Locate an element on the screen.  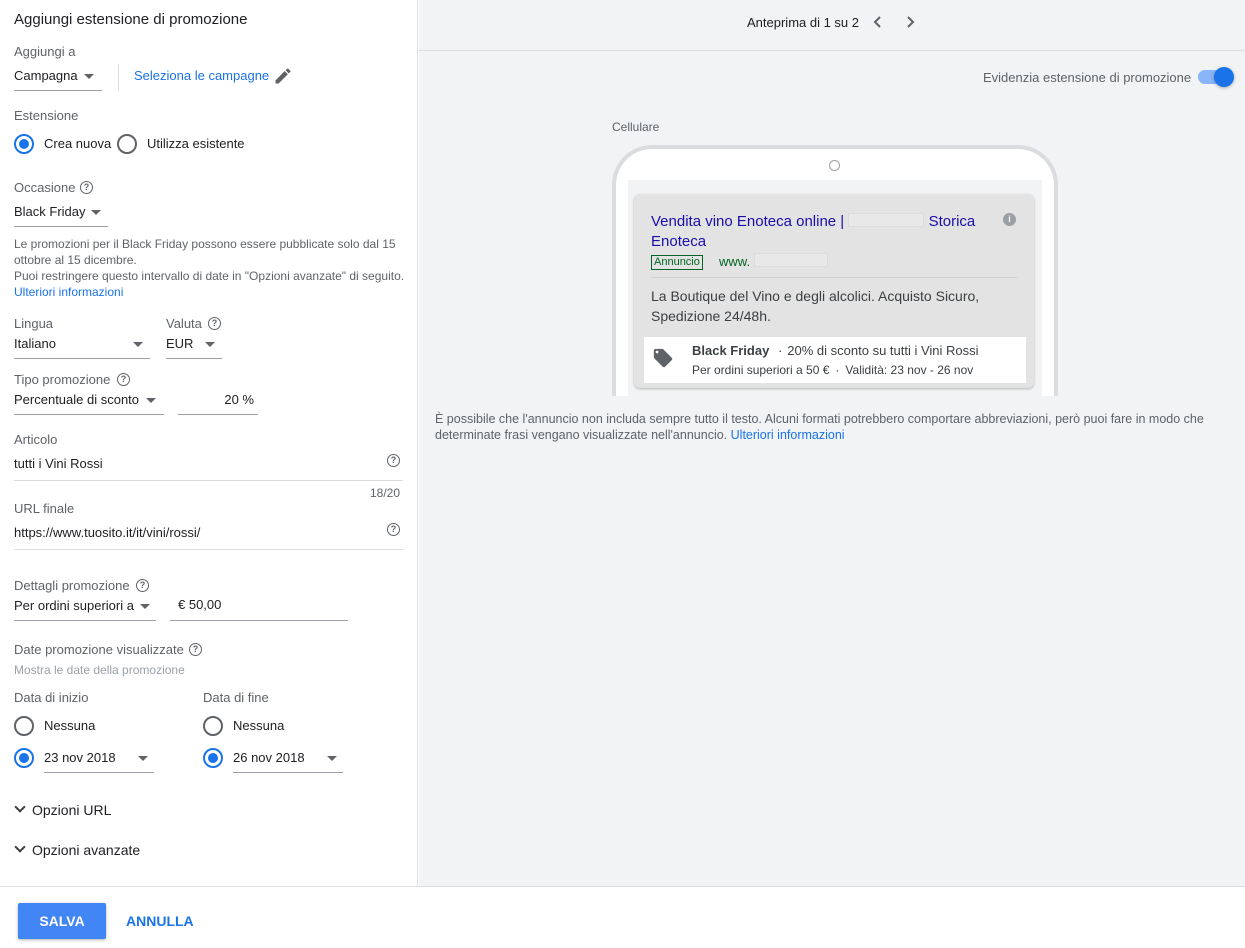
details-amount-input: € 50,00 is located at coordinates (259, 609).